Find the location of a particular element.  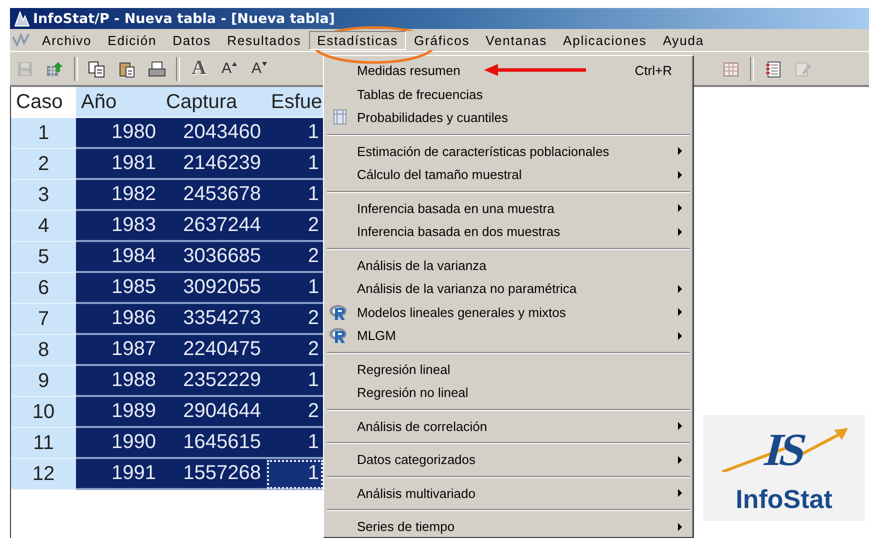

notebook-icon is located at coordinates (773, 69).